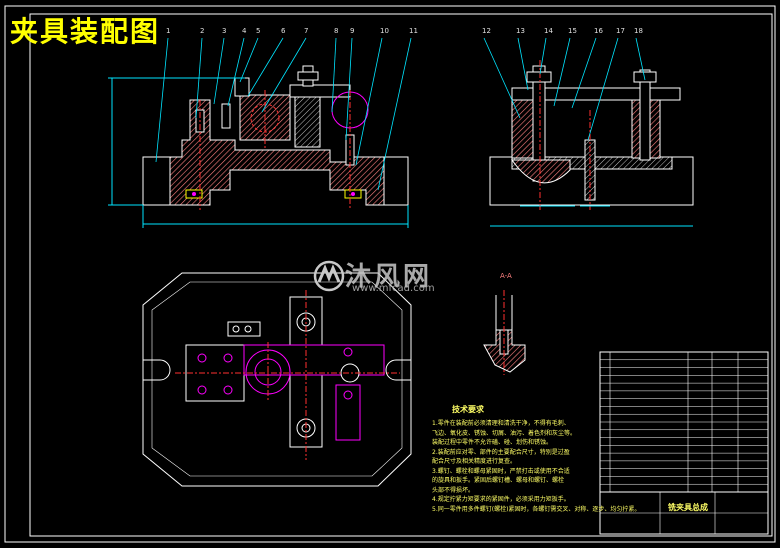  What do you see at coordinates (501, 423) in the screenshot?
I see `notes-line: 1.零件在装配前必须清理和清洗干净，不得有毛刺、` at bounding box center [501, 423].